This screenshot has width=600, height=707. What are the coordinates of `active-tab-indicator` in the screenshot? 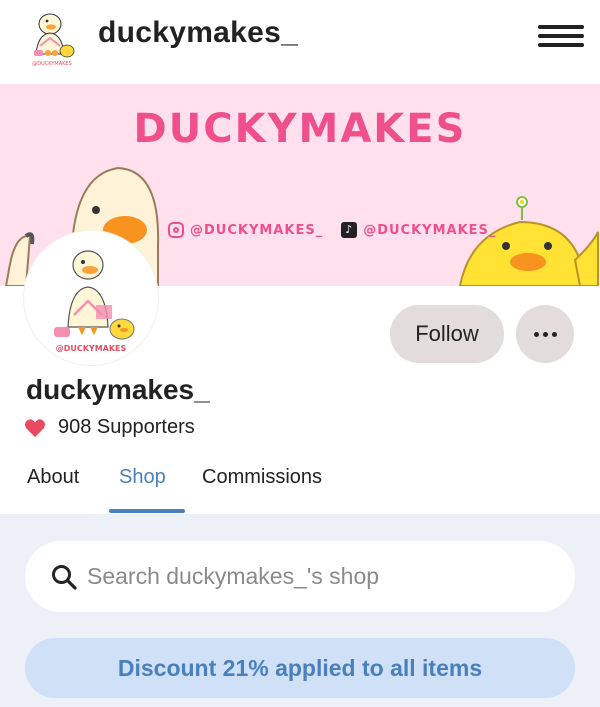 It's located at (147, 511).